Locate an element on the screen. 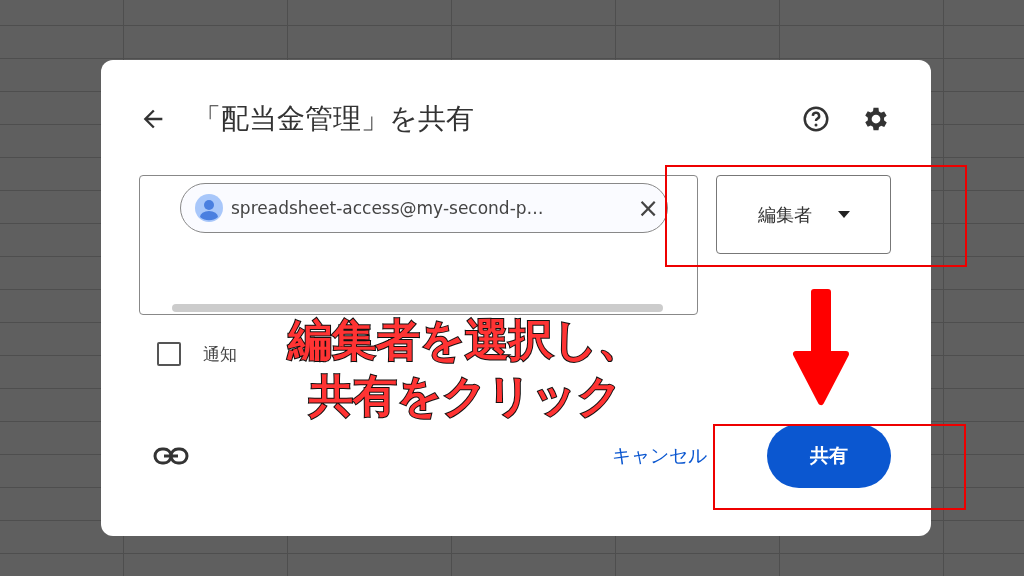  role-dropdown: 編集者 is located at coordinates (803, 214).